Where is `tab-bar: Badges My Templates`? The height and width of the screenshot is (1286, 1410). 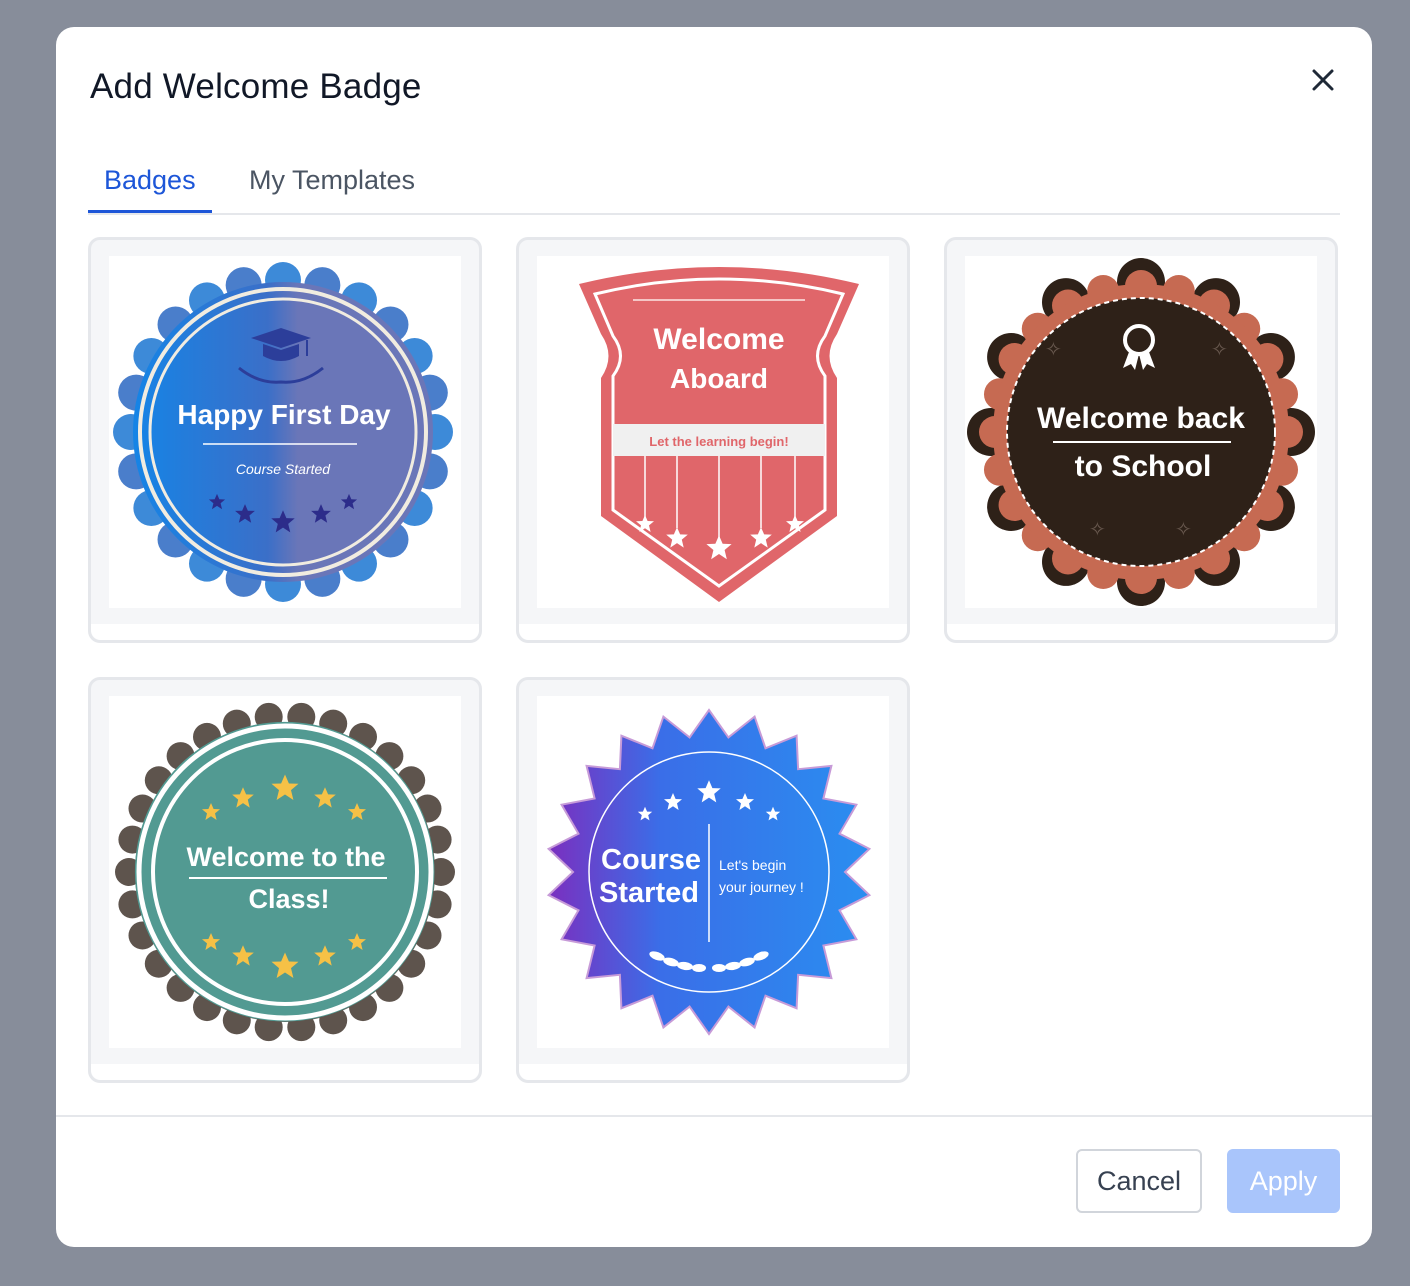
tab-bar: Badges My Templates is located at coordinates (714, 181).